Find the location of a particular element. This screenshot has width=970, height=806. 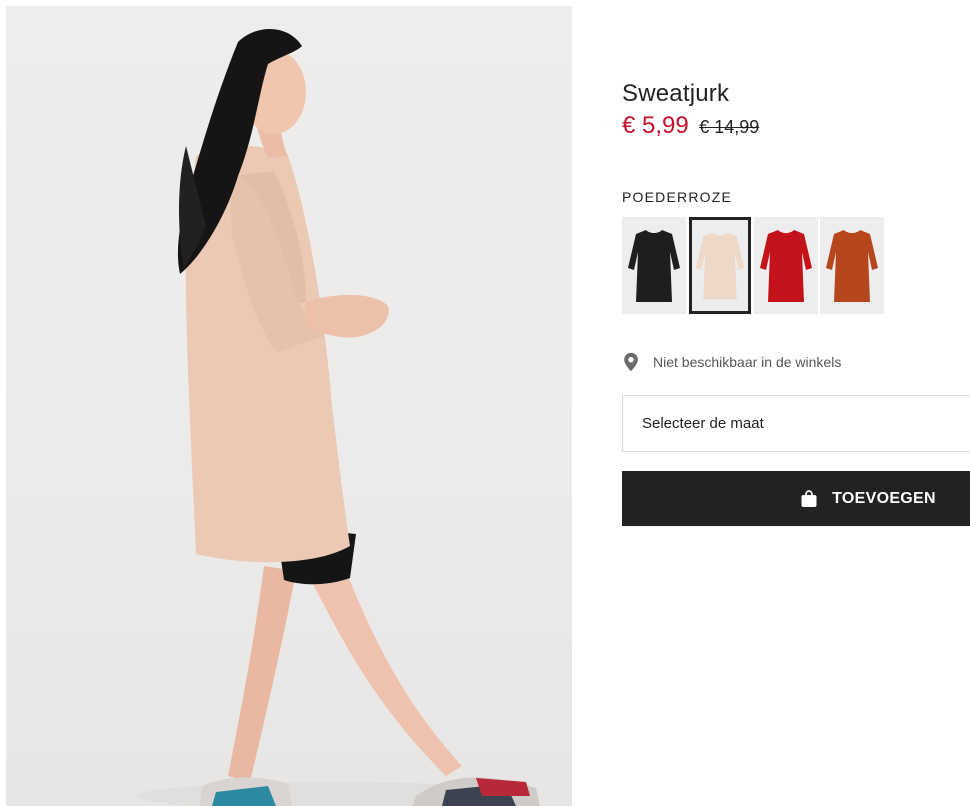

selected-color-label: POEDERROZE is located at coordinates (677, 197).